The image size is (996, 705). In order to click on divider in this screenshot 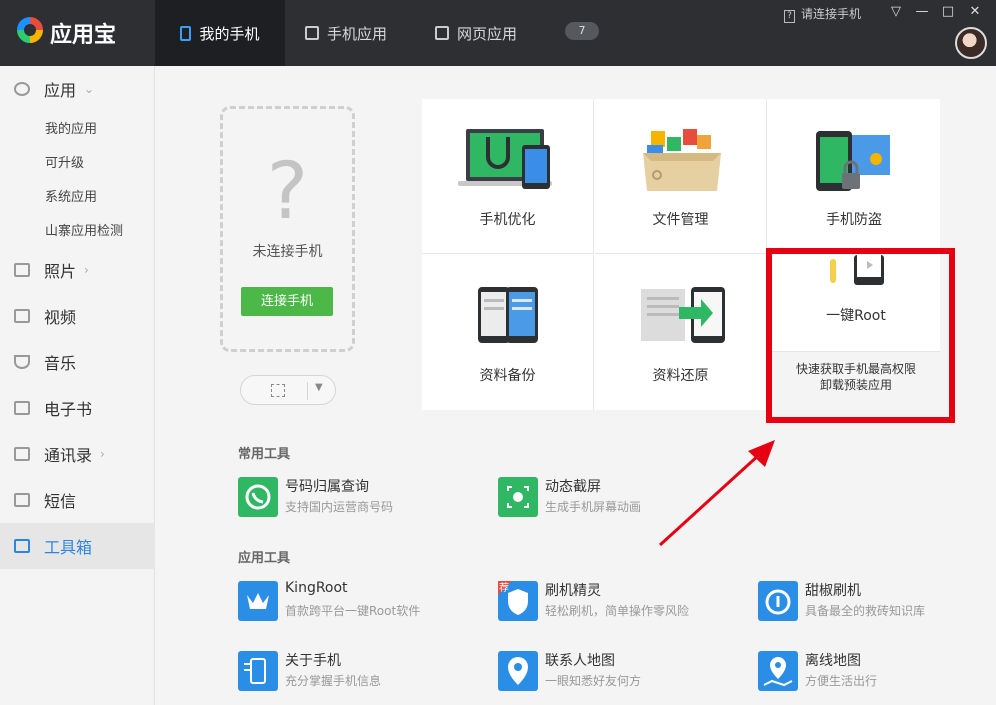, I will do `click(307, 391)`.